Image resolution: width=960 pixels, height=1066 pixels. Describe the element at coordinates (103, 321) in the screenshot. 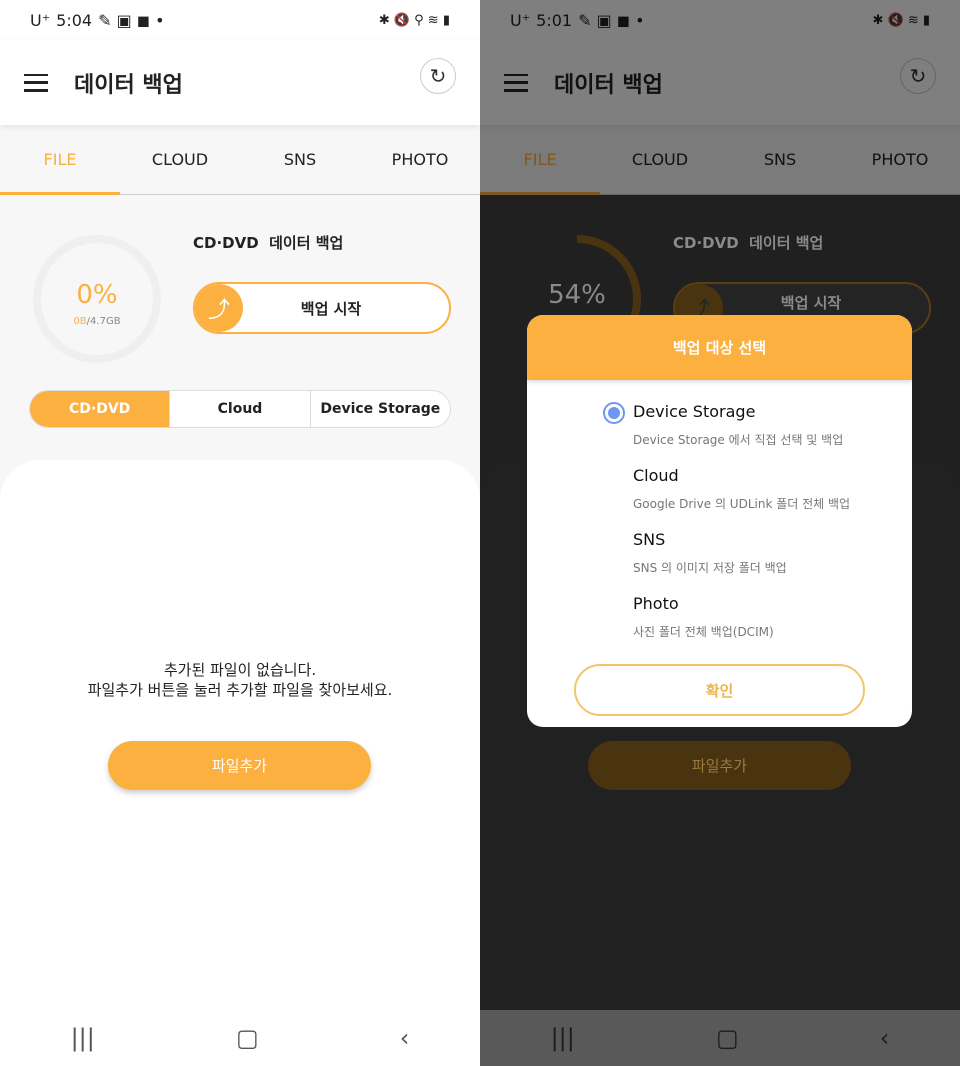

I see `total-size: /4.7GB` at that location.